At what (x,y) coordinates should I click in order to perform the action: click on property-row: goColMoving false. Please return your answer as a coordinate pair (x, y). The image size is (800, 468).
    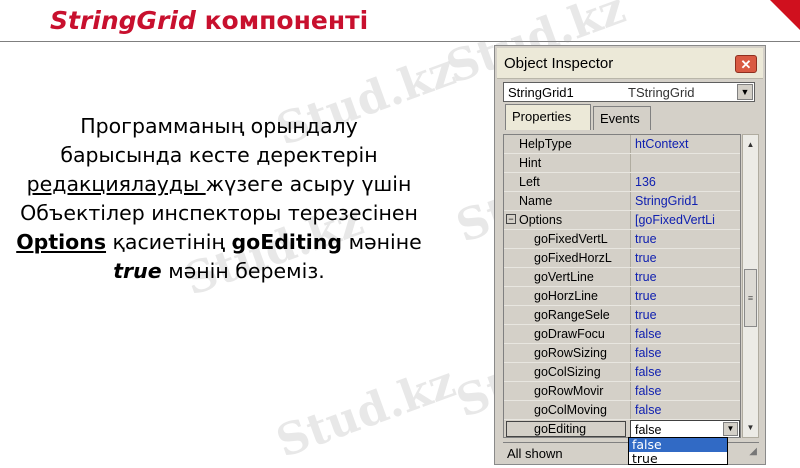
    Looking at the image, I should click on (622, 410).